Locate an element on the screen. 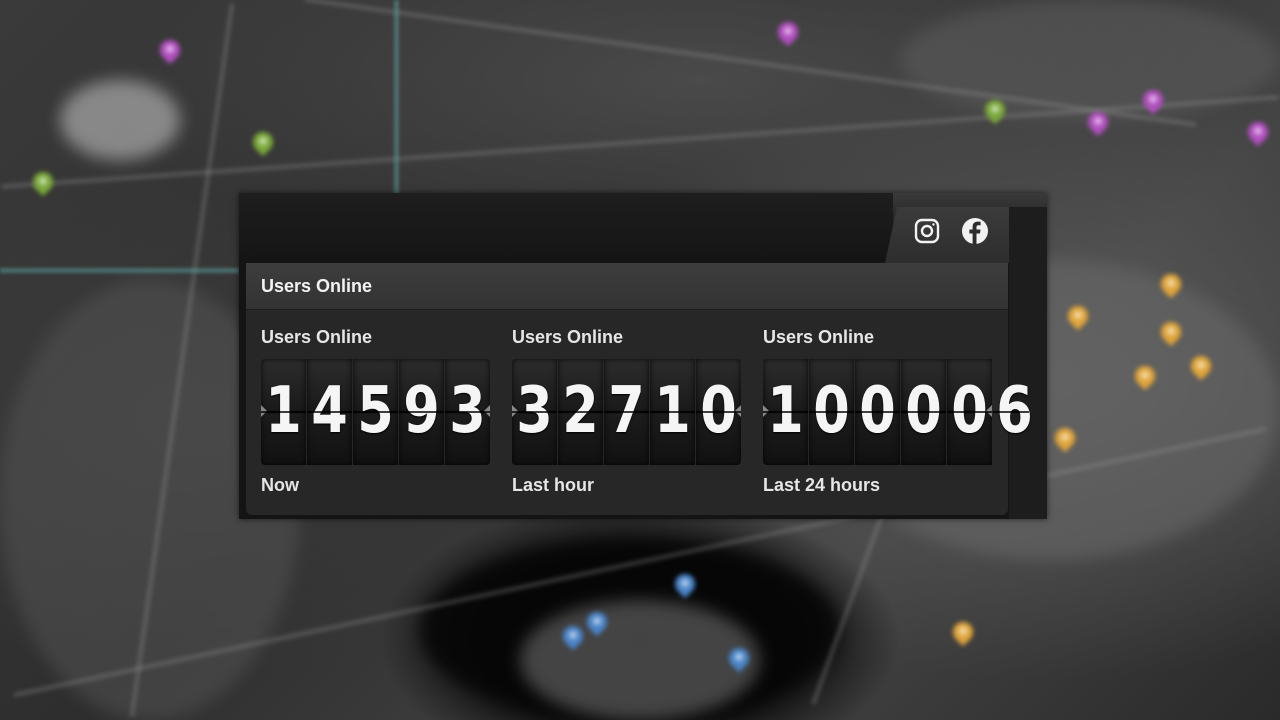 The width and height of the screenshot is (1280, 720). counter-last-hour: Users Online 3 2 7 1 0 Last hour is located at coordinates (632, 411).